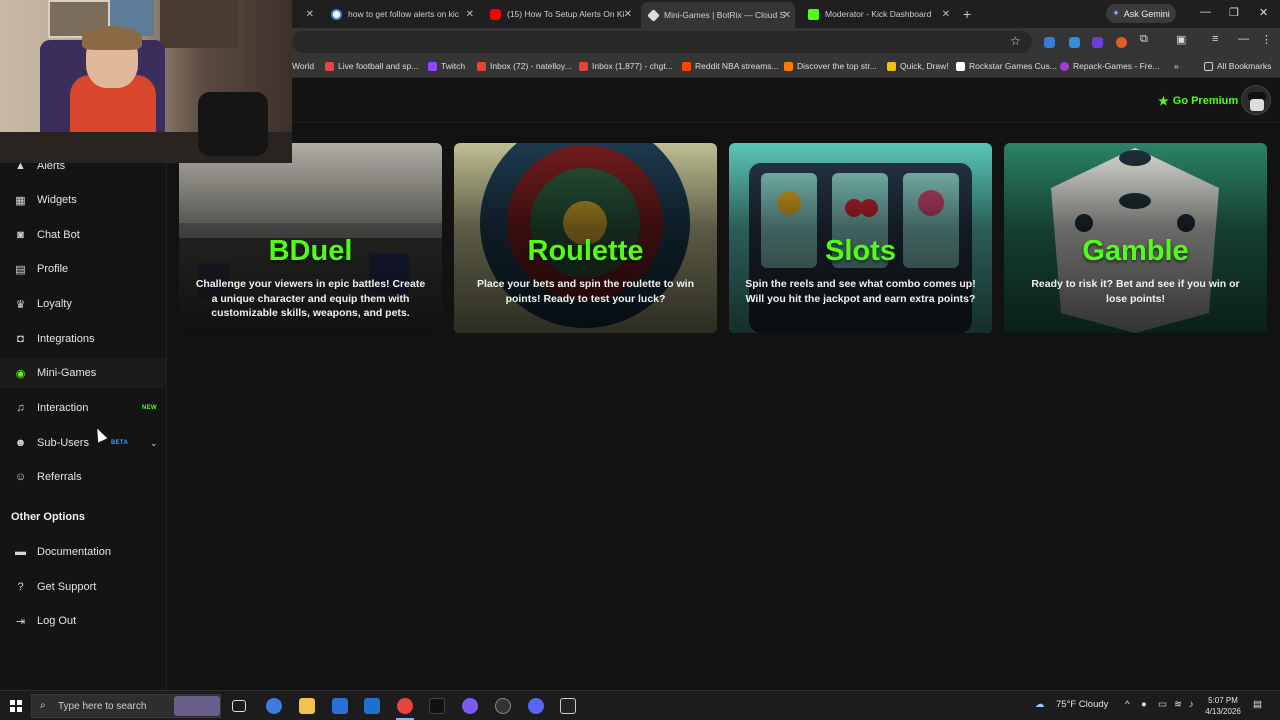 The image size is (1280, 720). Describe the element at coordinates (83, 552) in the screenshot. I see `sidebar-item-documentation: ▬ Documentation` at that location.